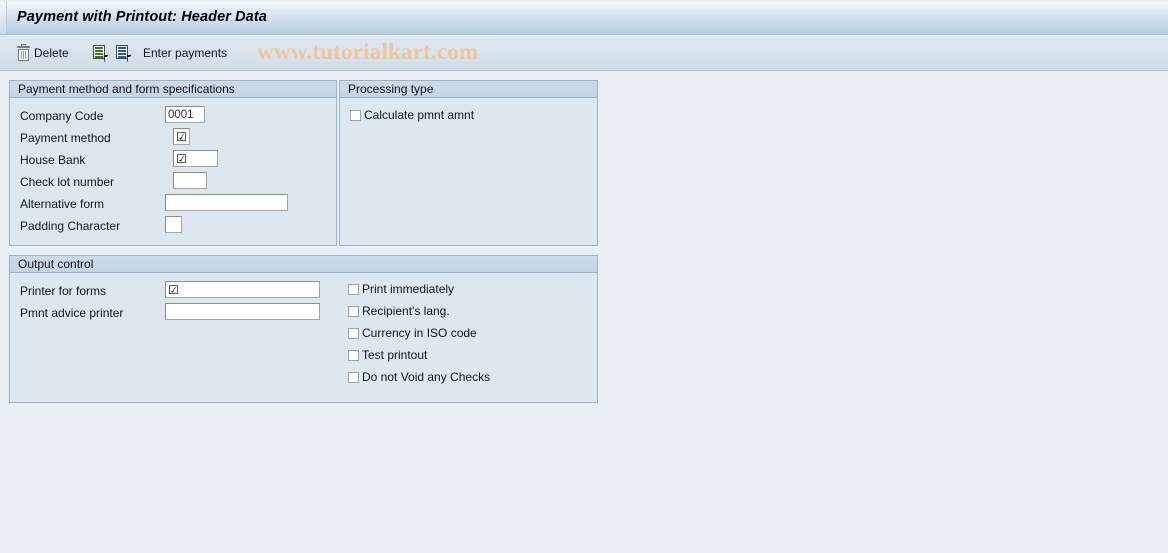 The width and height of the screenshot is (1168, 553). I want to click on watermark-text: www.tutorialkart.com, so click(368, 51).